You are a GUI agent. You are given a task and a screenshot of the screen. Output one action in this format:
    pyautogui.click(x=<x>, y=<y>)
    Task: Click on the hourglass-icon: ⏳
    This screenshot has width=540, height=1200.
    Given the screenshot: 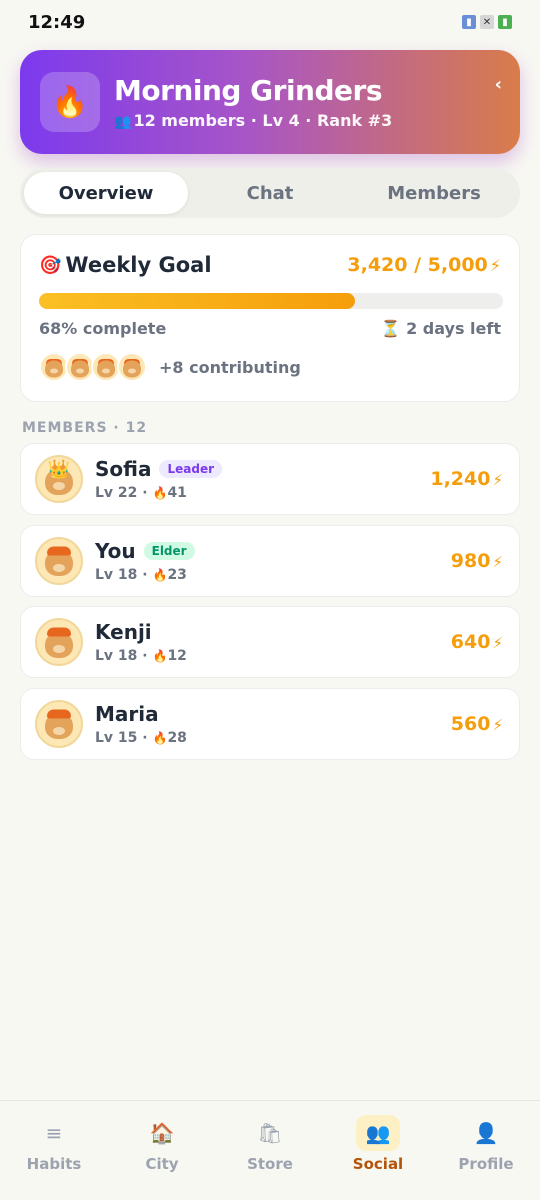 What is the action you would take?
    pyautogui.click(x=390, y=328)
    